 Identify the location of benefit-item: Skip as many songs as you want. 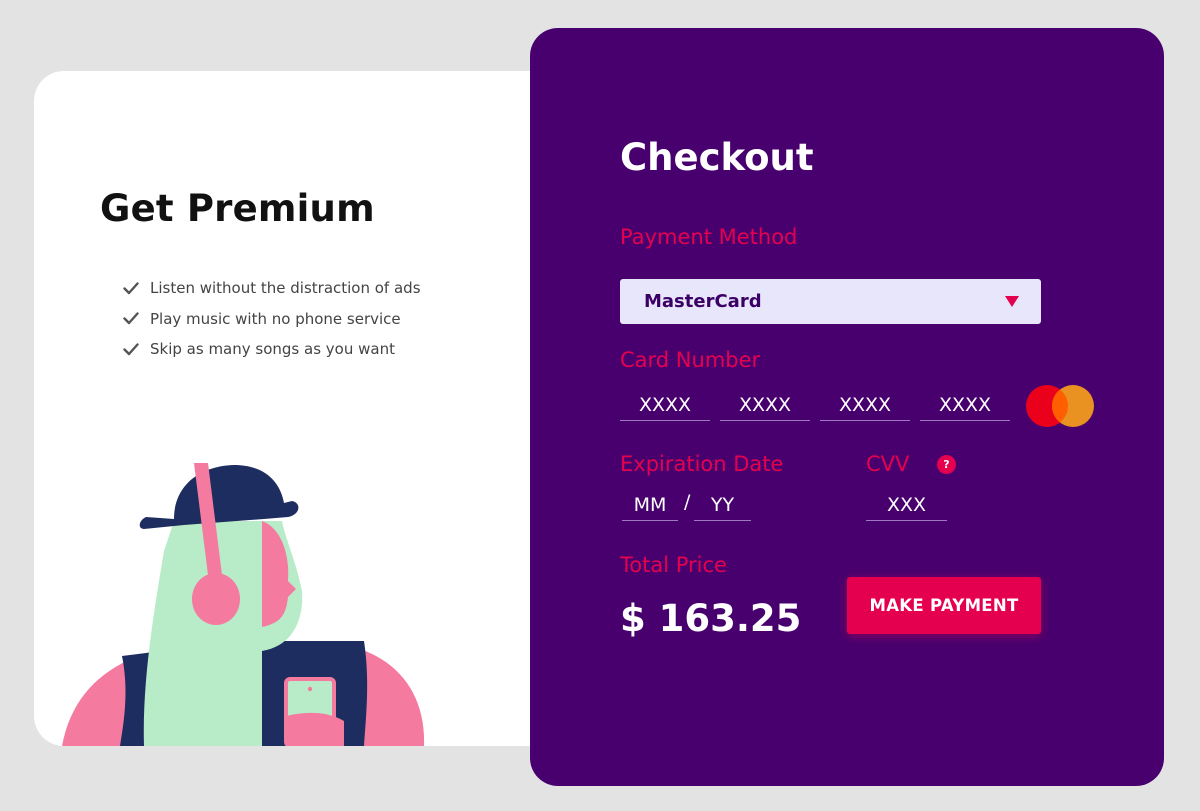
(271, 349).